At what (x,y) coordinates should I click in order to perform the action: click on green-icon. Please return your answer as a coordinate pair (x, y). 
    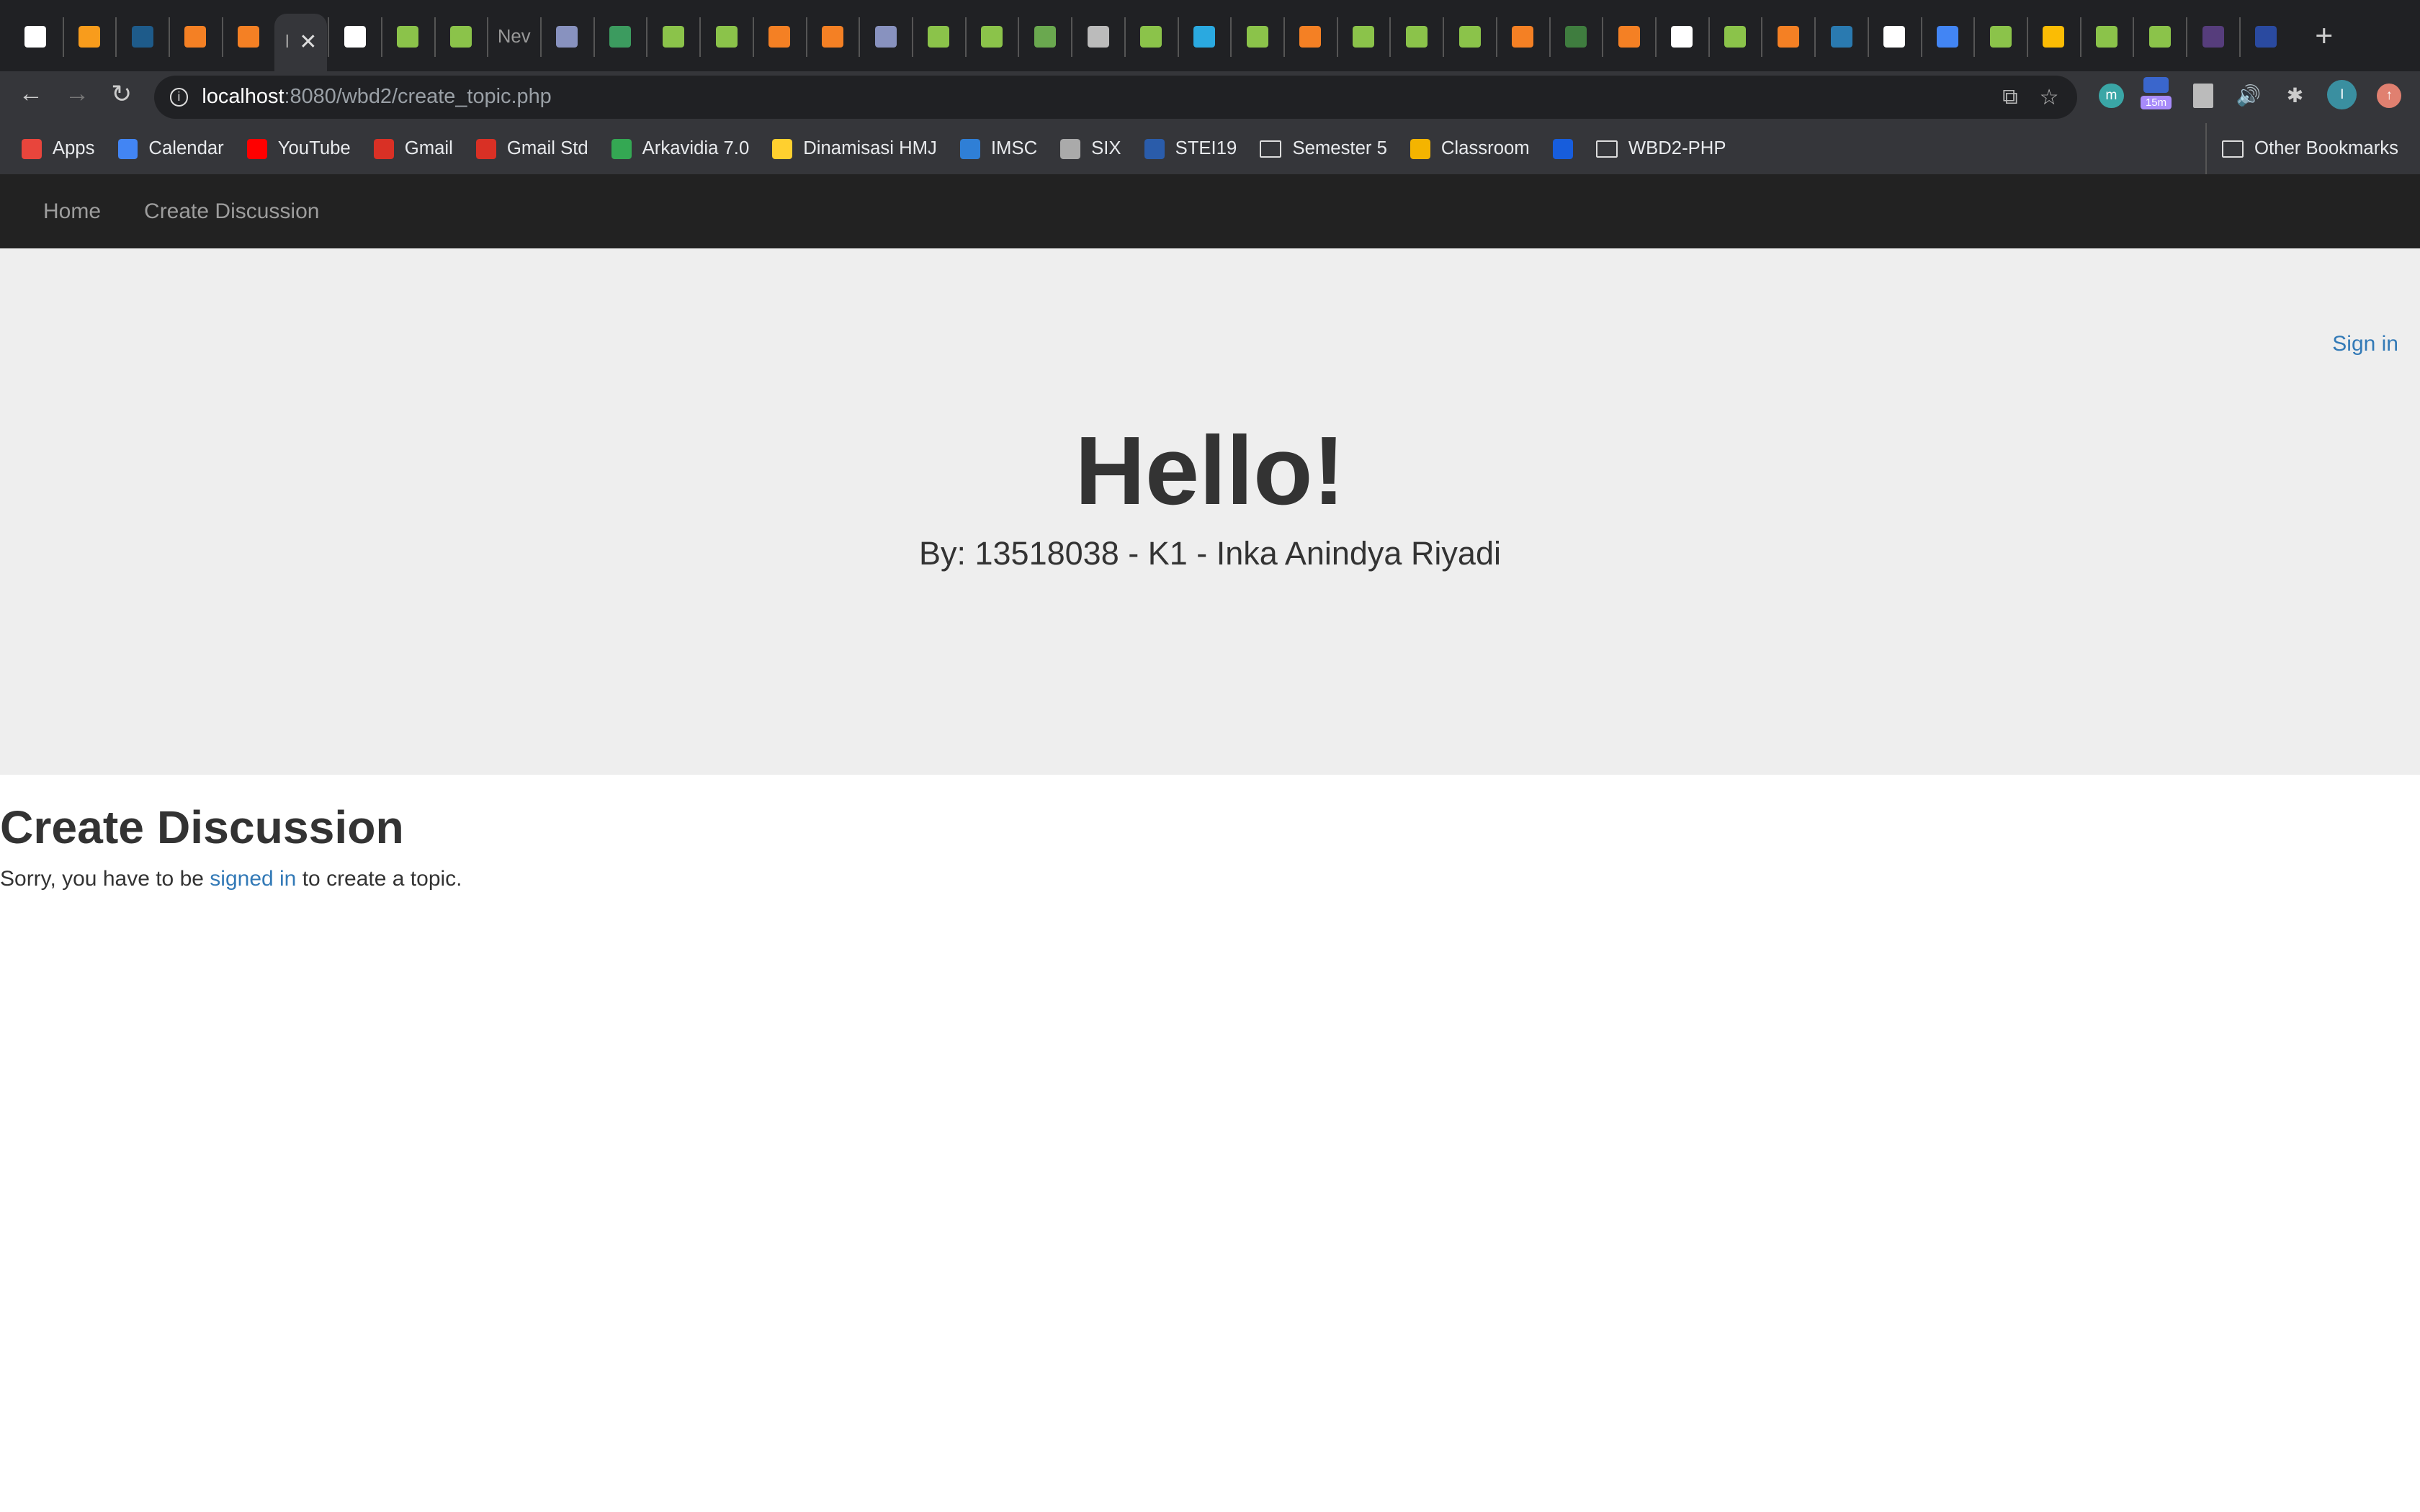
    Looking at the image, I should click on (1575, 37).